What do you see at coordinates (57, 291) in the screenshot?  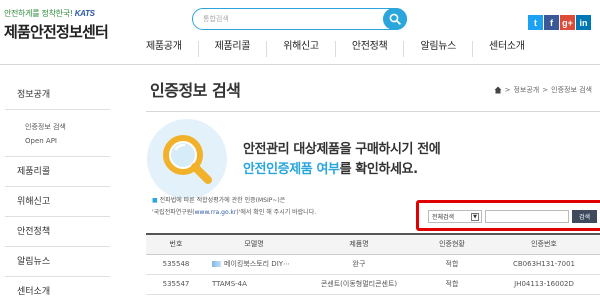 I see `sidebar-item-about: 센터소개` at bounding box center [57, 291].